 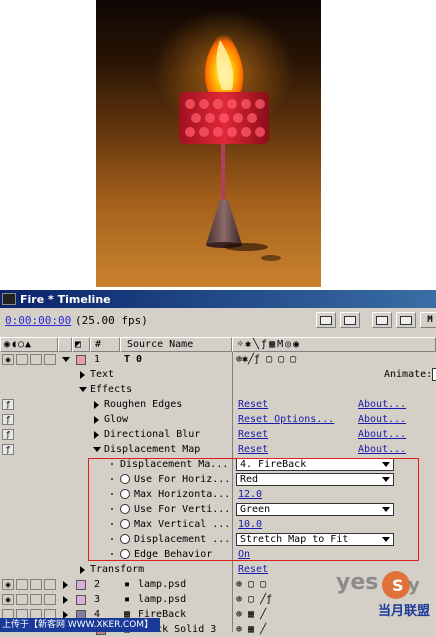 I want to click on motion-blur-icon: M, so click(x=430, y=320).